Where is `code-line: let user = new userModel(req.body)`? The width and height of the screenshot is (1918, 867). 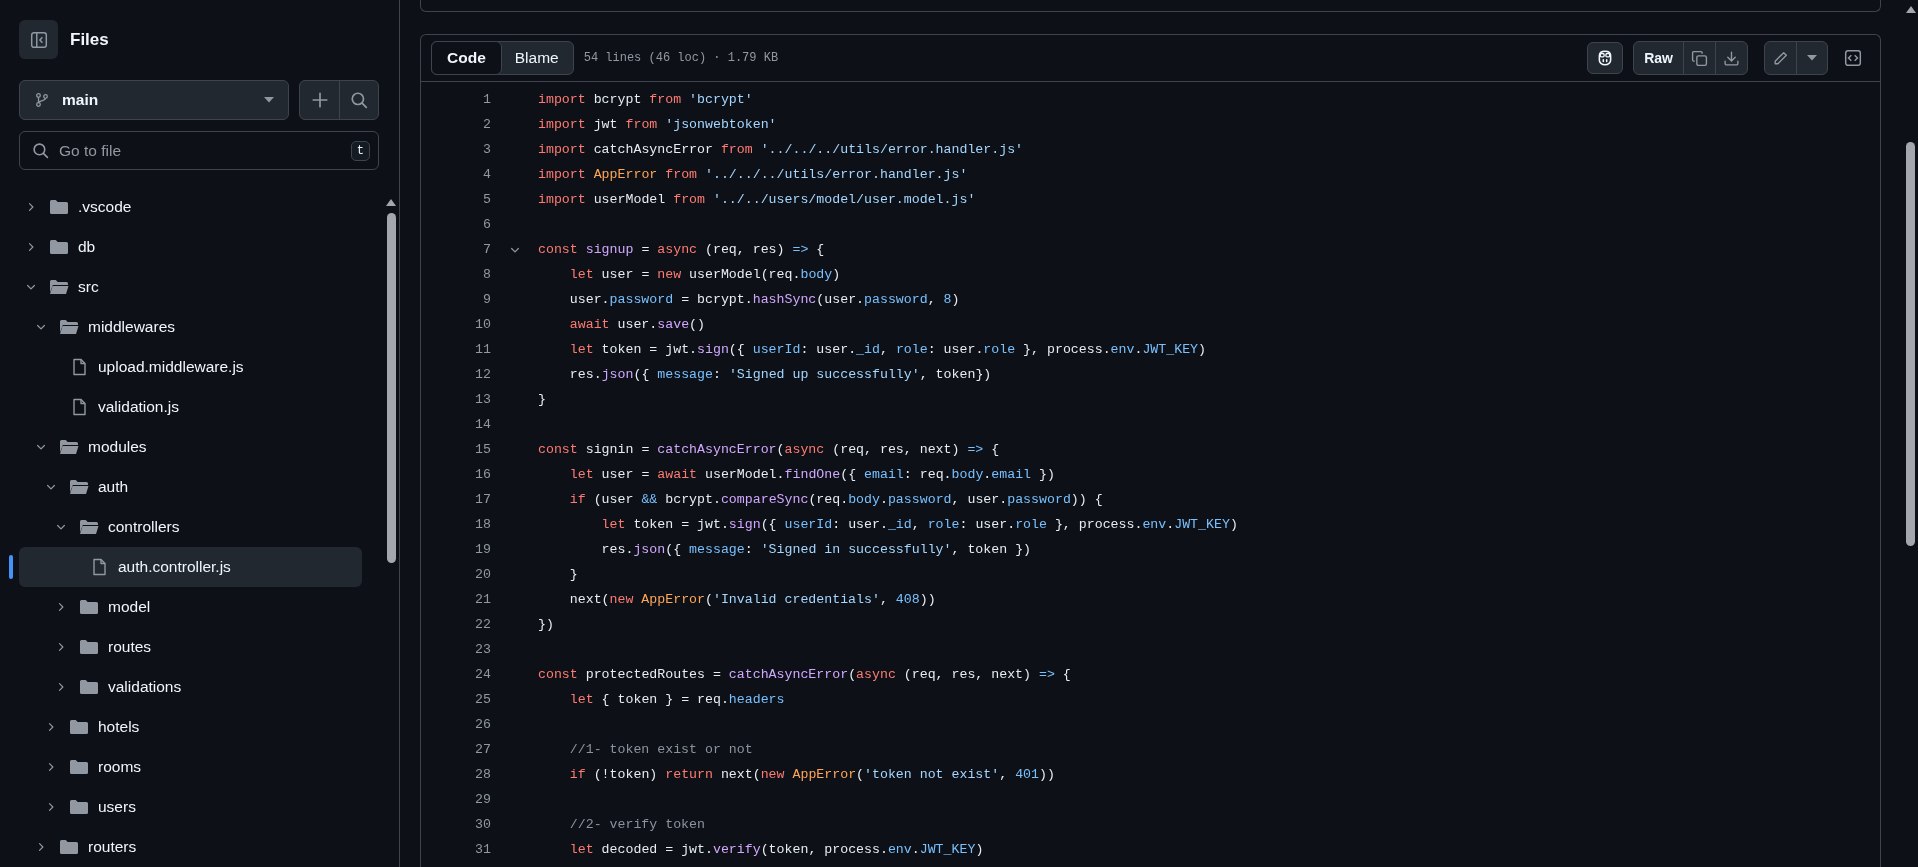
code-line: let user = new userModel(req.body) is located at coordinates (704, 274).